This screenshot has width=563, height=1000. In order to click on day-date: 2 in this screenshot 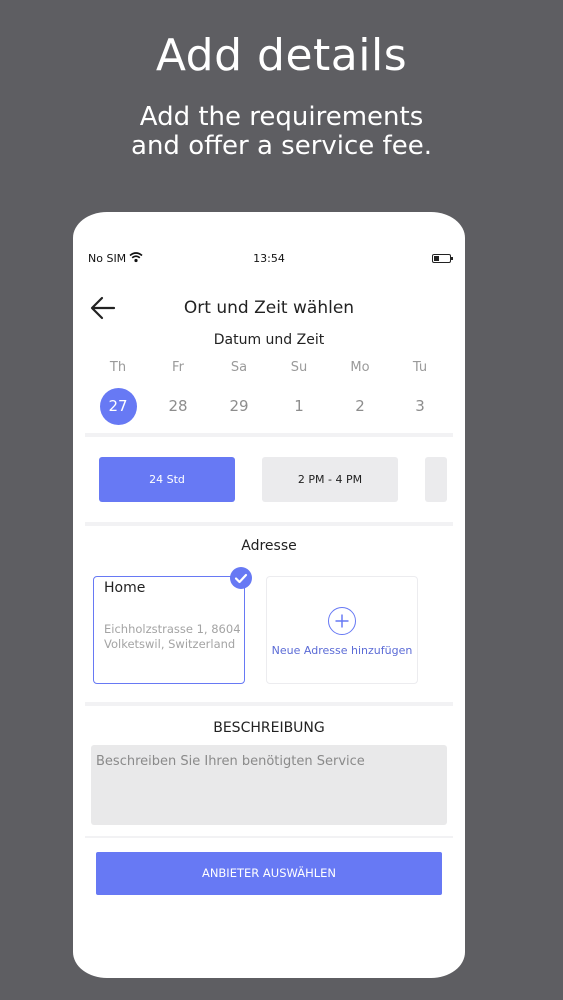, I will do `click(360, 406)`.